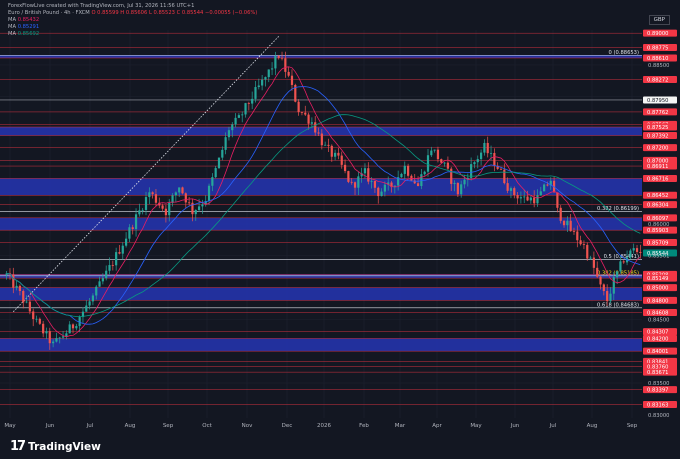  I want to click on price-label: 0.84307, so click(657, 333).